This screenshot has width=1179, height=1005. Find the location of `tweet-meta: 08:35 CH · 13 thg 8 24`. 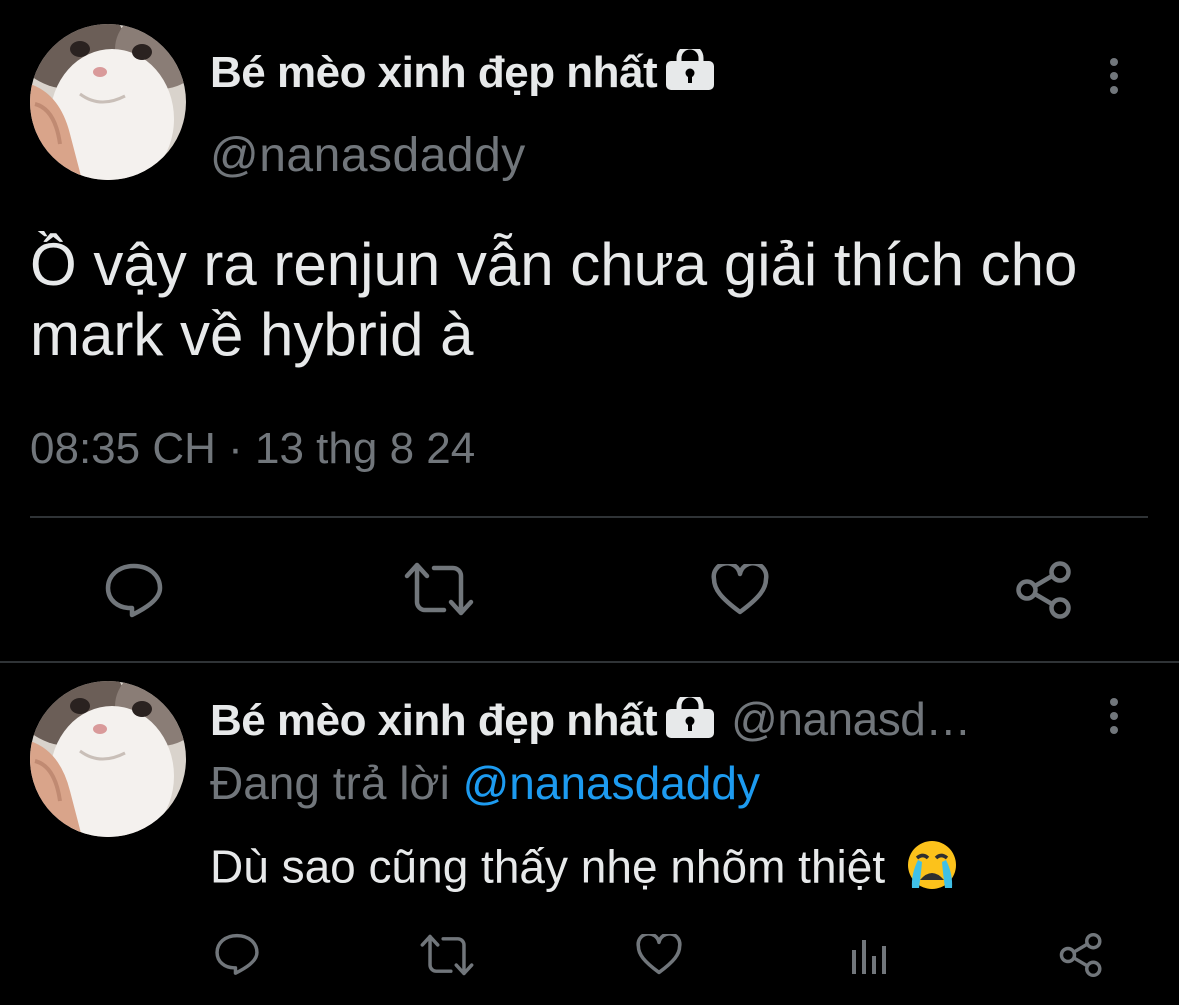

tweet-meta: 08:35 CH · 13 thg 8 24 is located at coordinates (252, 449).